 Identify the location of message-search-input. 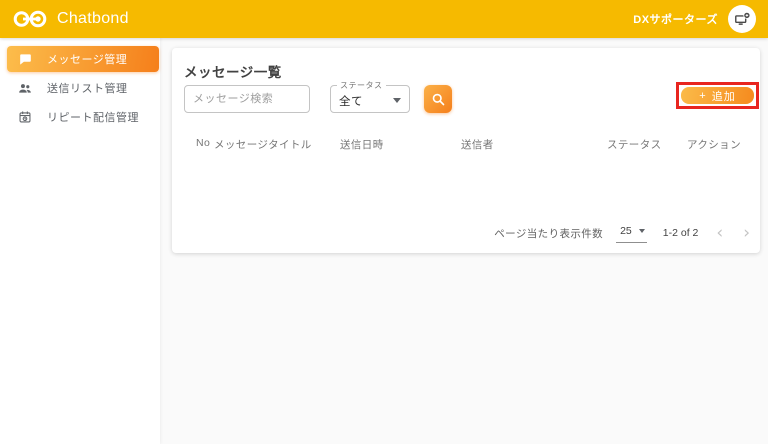
(247, 99).